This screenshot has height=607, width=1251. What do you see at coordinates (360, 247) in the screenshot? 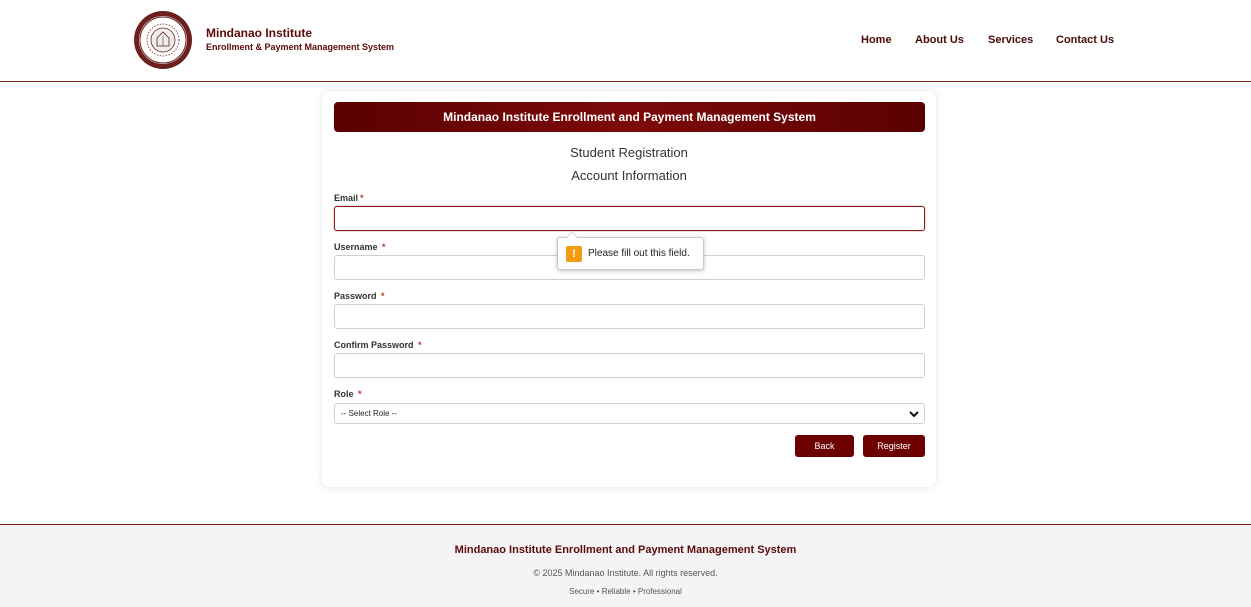
I see `username-label: Username *` at bounding box center [360, 247].